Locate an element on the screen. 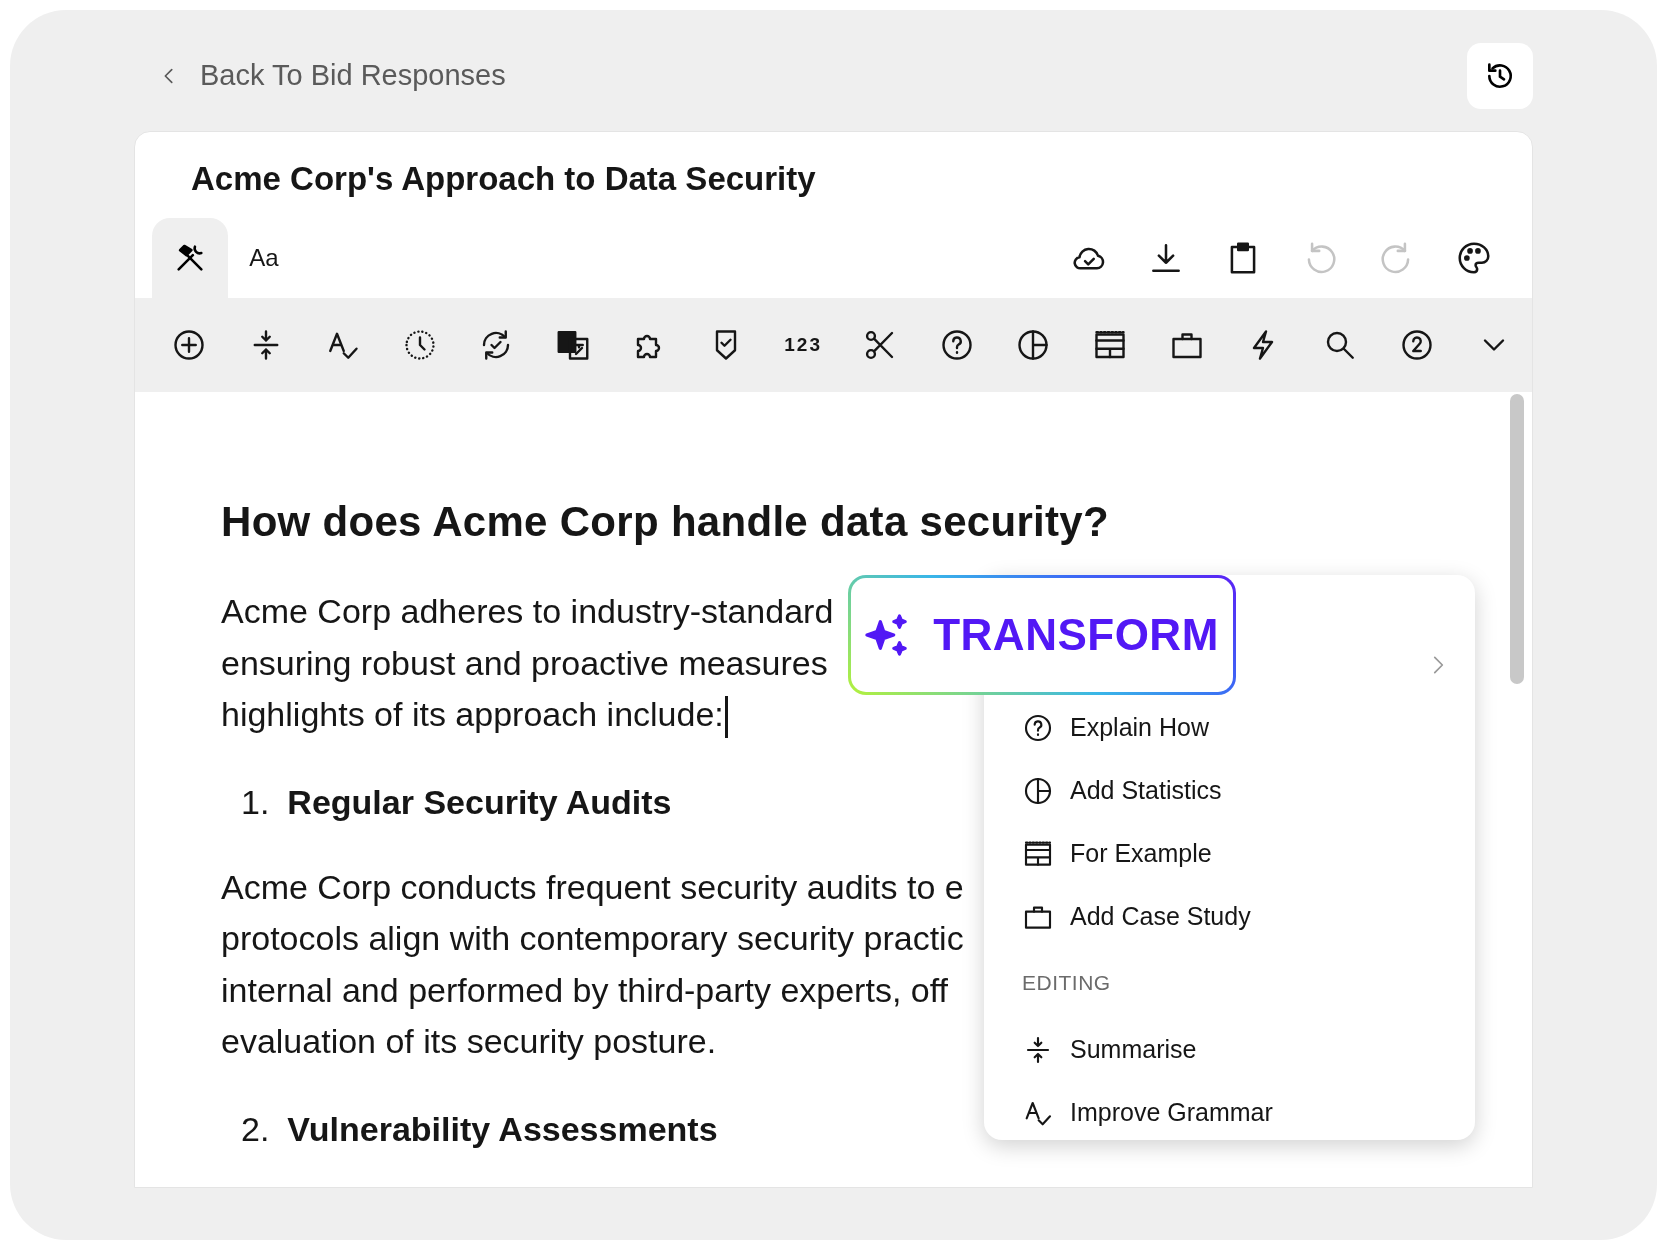 The image size is (1667, 1250). tools-tab is located at coordinates (190, 258).